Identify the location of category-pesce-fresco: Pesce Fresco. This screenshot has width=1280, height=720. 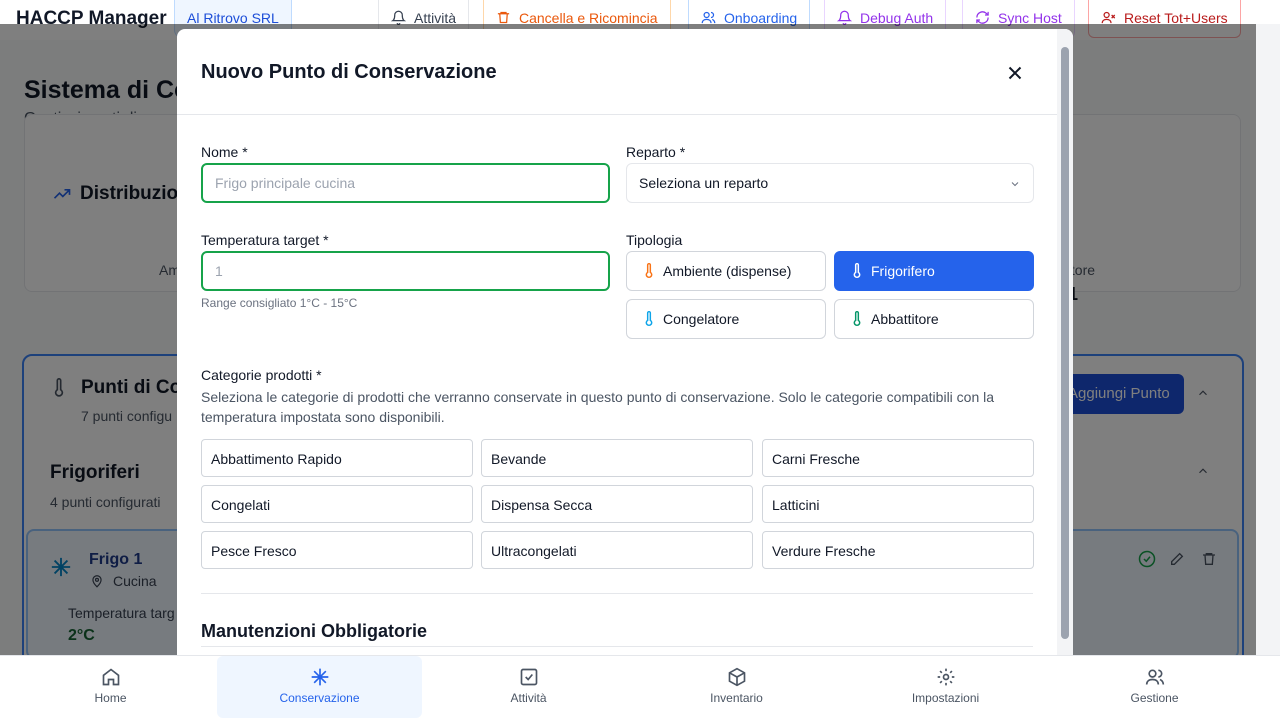
(337, 550).